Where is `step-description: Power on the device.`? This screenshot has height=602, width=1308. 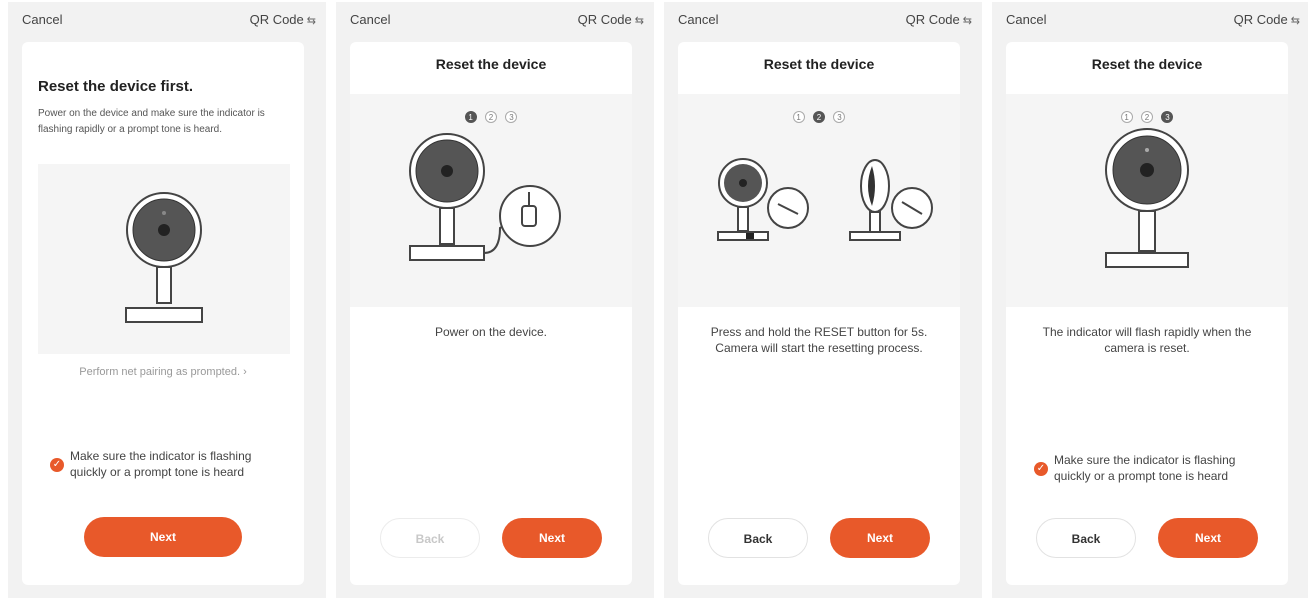 step-description: Power on the device. is located at coordinates (491, 332).